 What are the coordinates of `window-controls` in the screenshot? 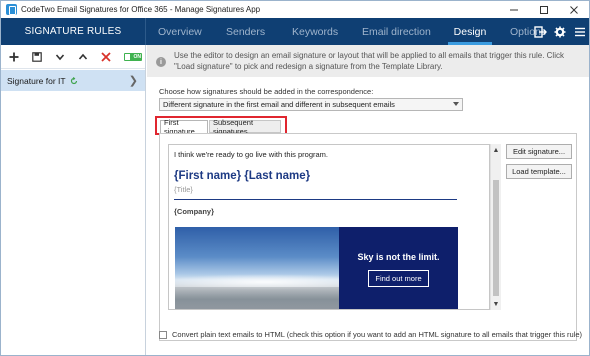 It's located at (544, 9).